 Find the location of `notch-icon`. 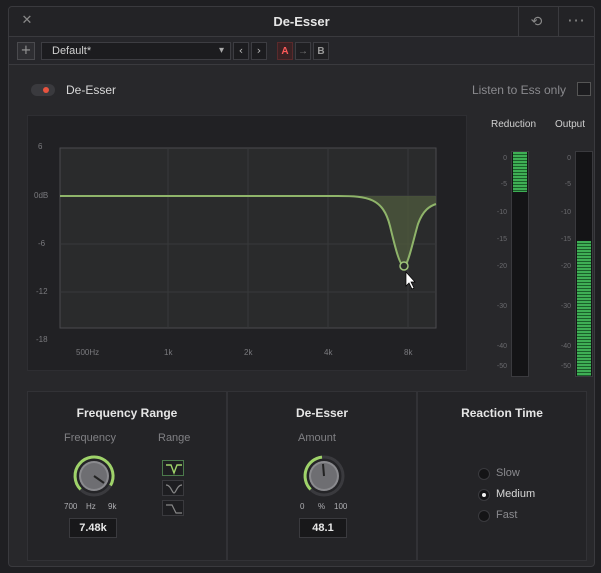

notch-icon is located at coordinates (174, 469).